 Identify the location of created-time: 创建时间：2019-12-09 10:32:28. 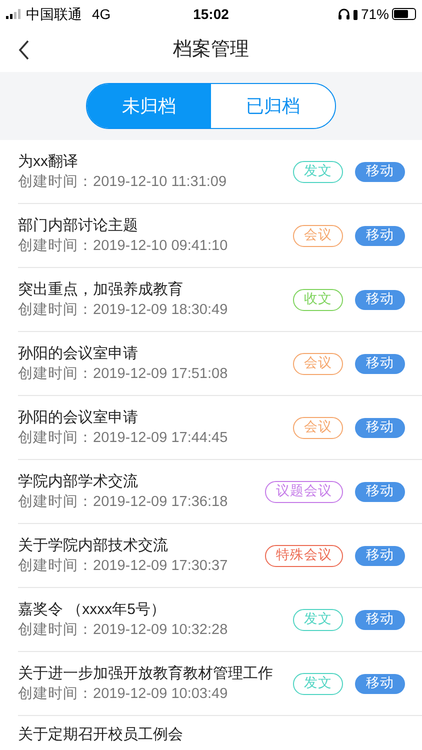
(123, 630).